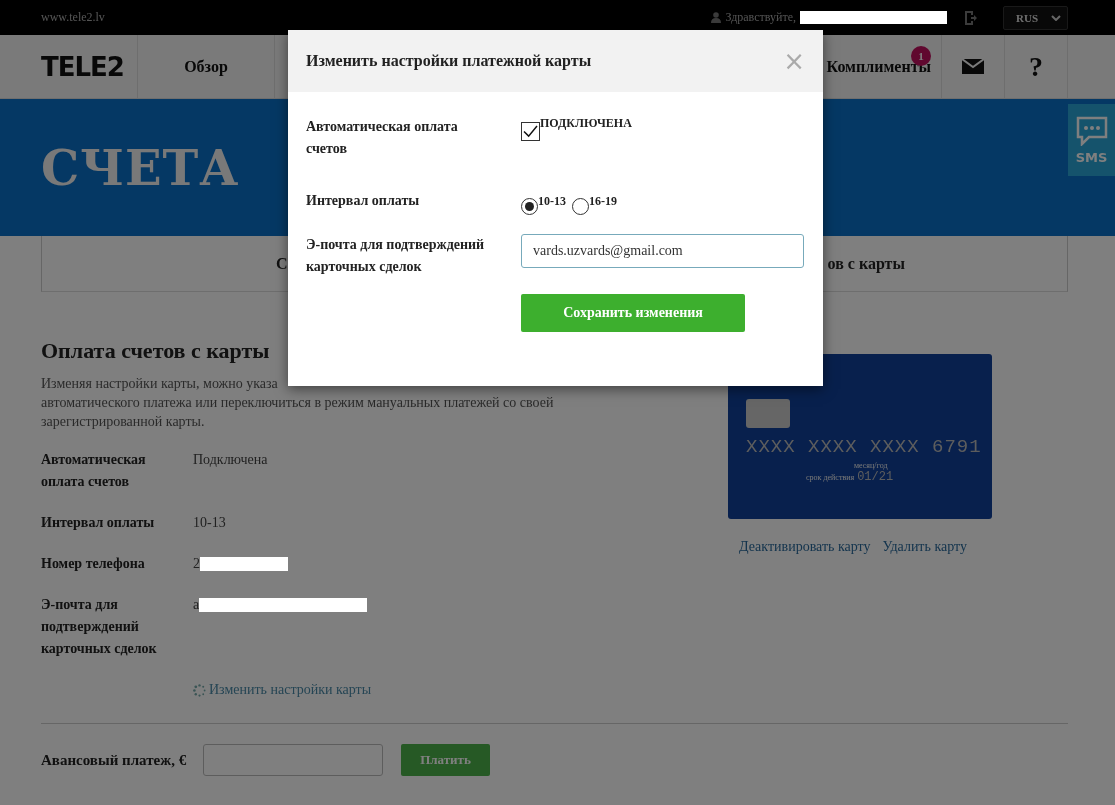  Describe the element at coordinates (437, 690) in the screenshot. I see `edit-settings-link: Изменить настройки карты` at that location.